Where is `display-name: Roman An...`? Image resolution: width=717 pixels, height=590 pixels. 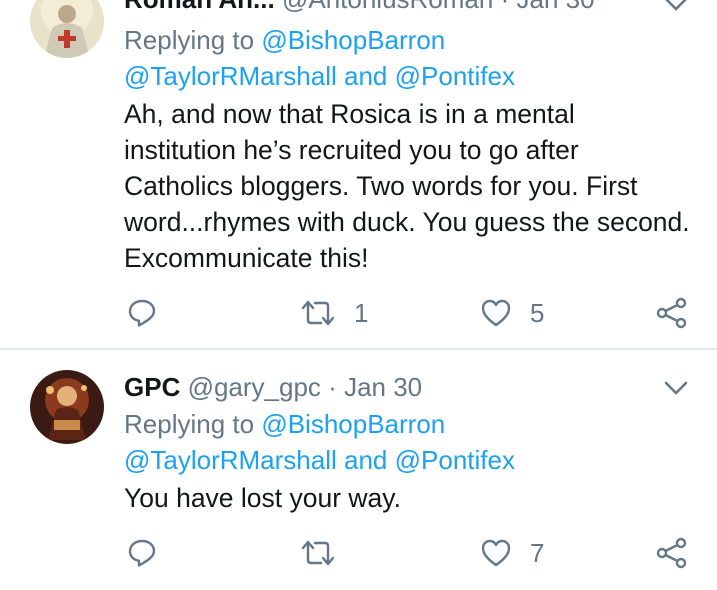
display-name: Roman An... is located at coordinates (199, 7).